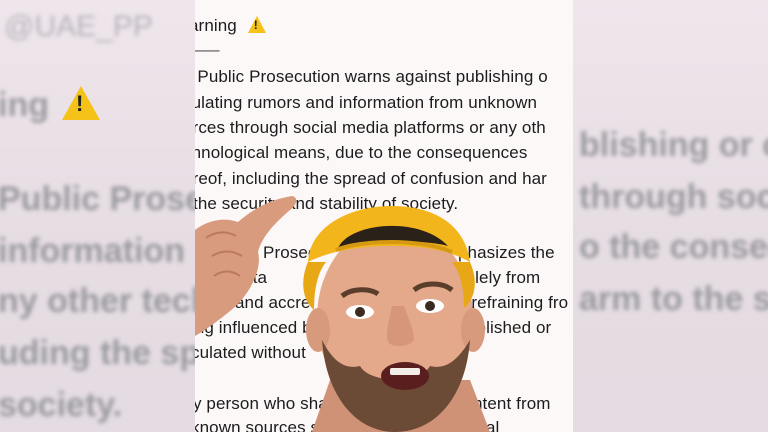 The width and height of the screenshot is (768, 432). What do you see at coordinates (318, 330) in the screenshot?
I see `left-ear` at bounding box center [318, 330].